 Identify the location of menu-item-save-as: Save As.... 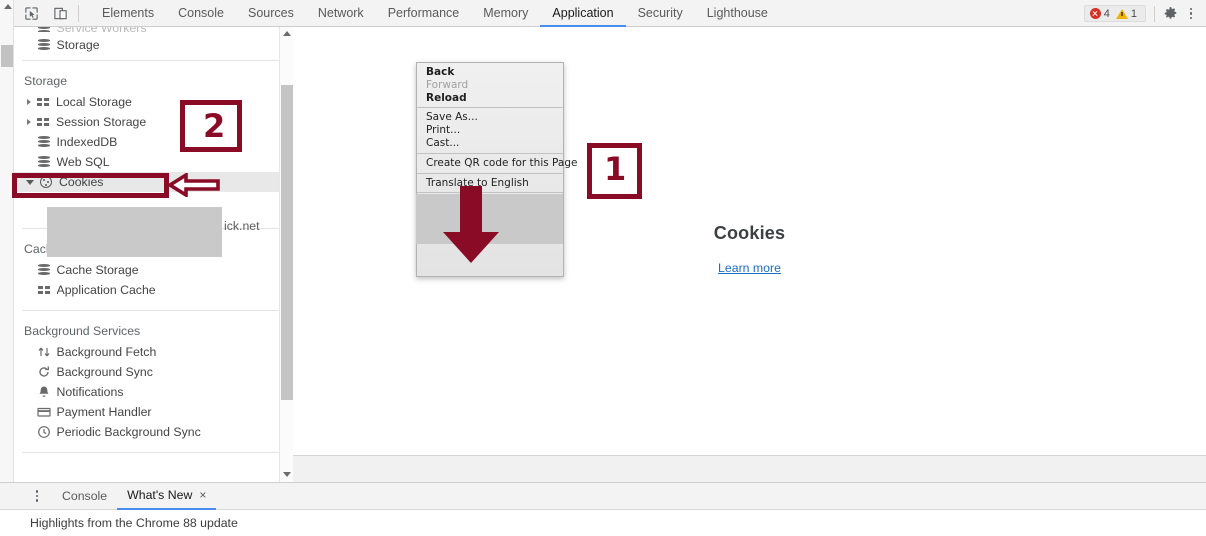
(490, 117).